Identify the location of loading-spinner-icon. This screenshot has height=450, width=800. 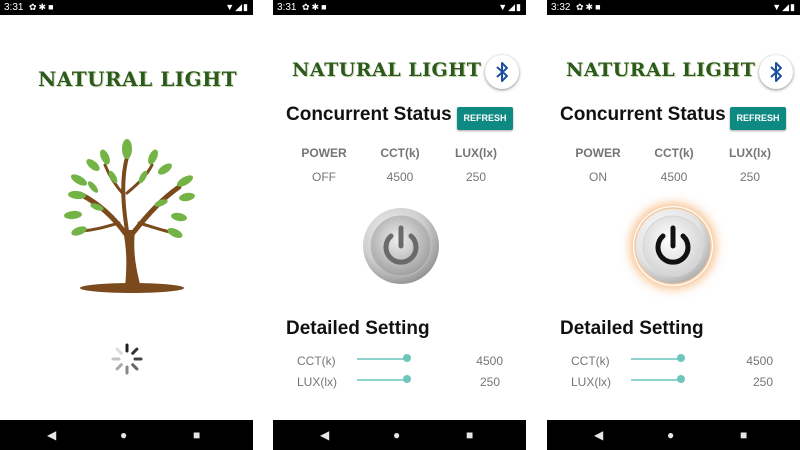
(127, 359).